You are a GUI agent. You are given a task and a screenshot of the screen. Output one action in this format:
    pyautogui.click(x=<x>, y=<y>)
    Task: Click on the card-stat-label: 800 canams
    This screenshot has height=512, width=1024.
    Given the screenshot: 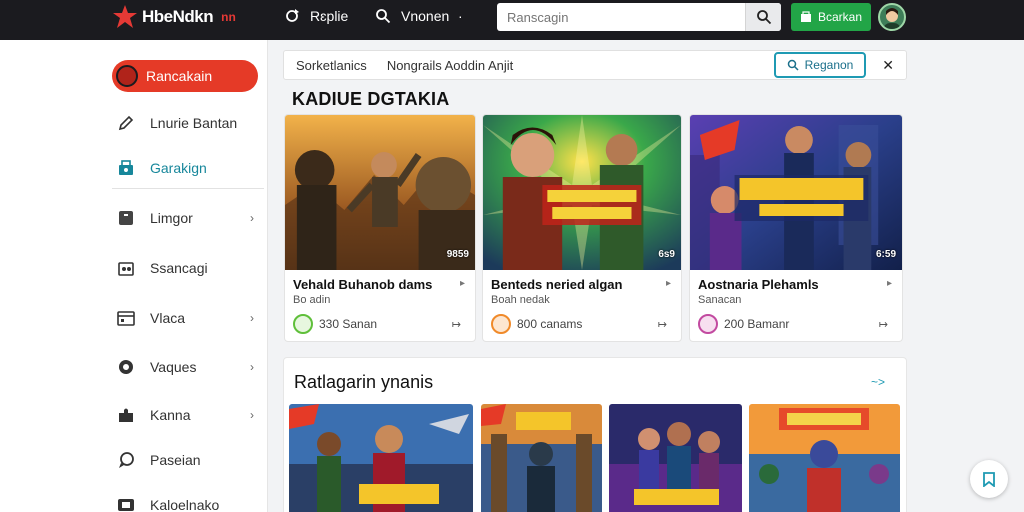 What is the action you would take?
    pyautogui.click(x=550, y=324)
    